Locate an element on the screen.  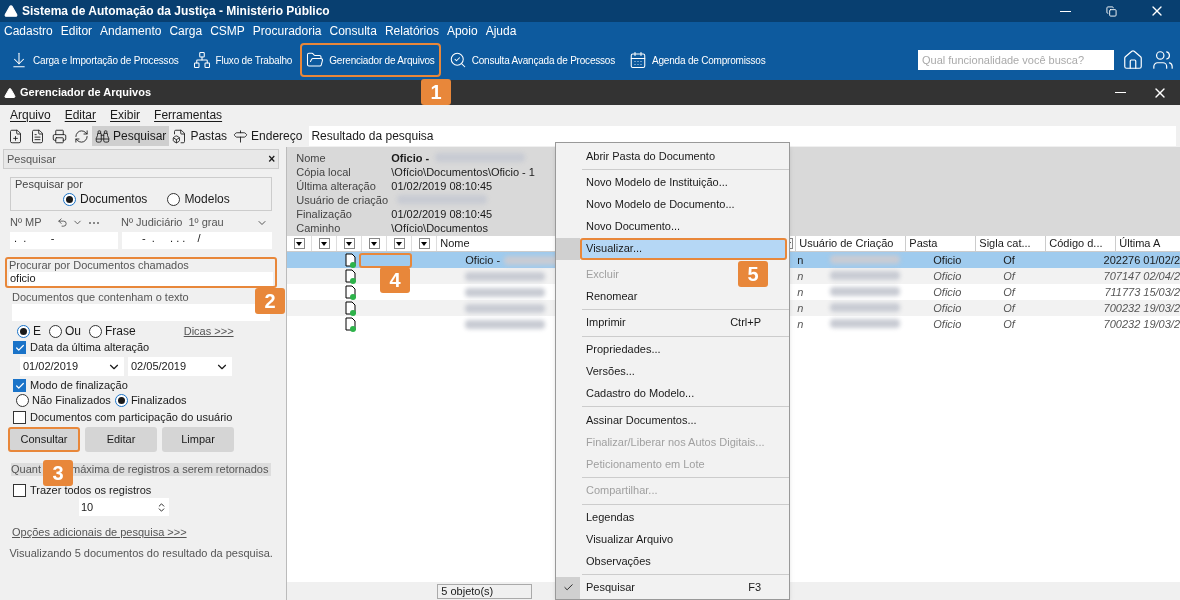
table-cell: 202276 is located at coordinates (1122, 260).